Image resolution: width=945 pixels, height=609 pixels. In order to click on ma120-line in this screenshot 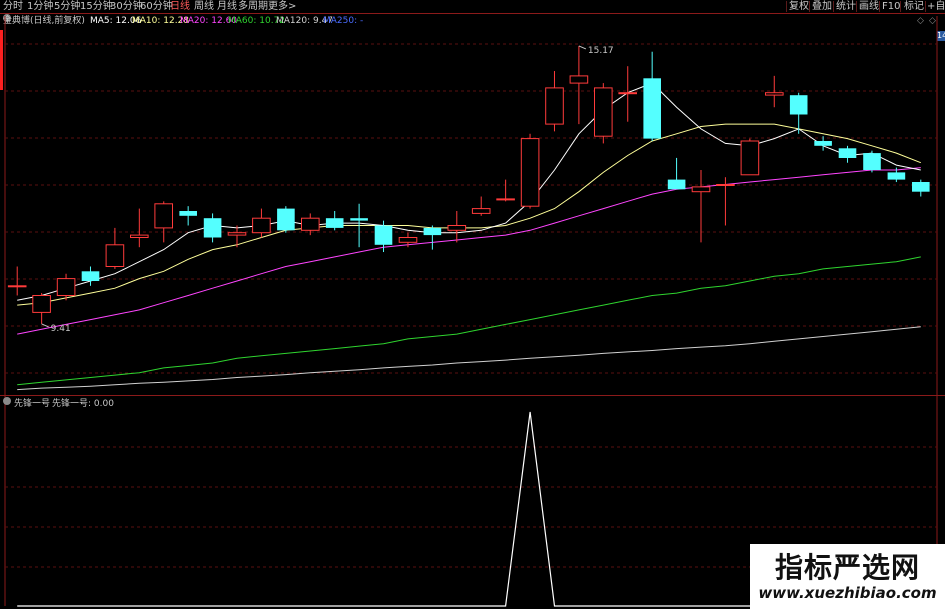, I will do `click(469, 358)`.